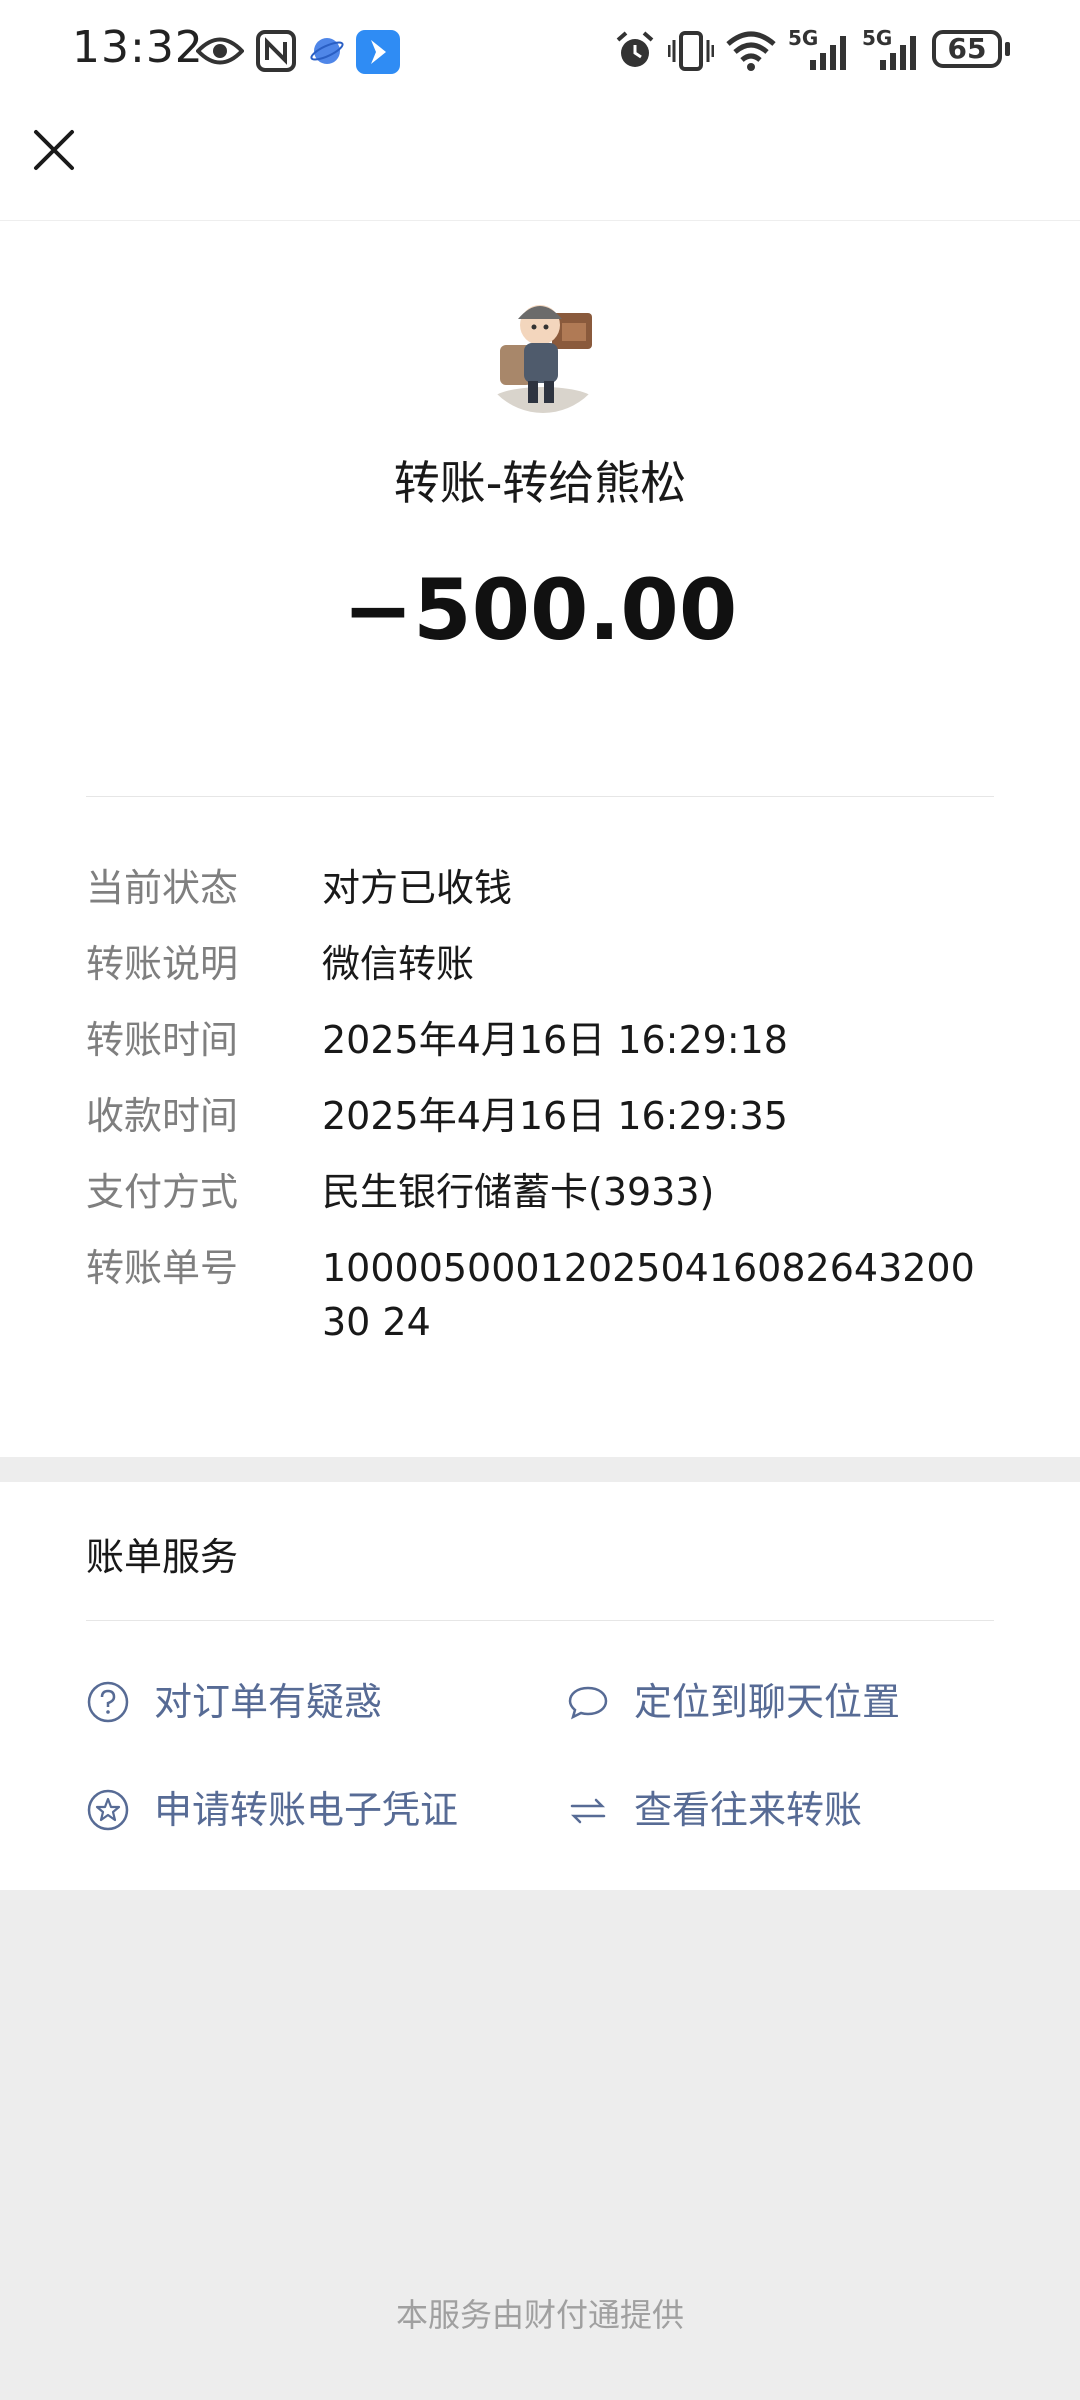 The image size is (1080, 2400). I want to click on service-label: 申请转账电子凭证, so click(306, 1810).